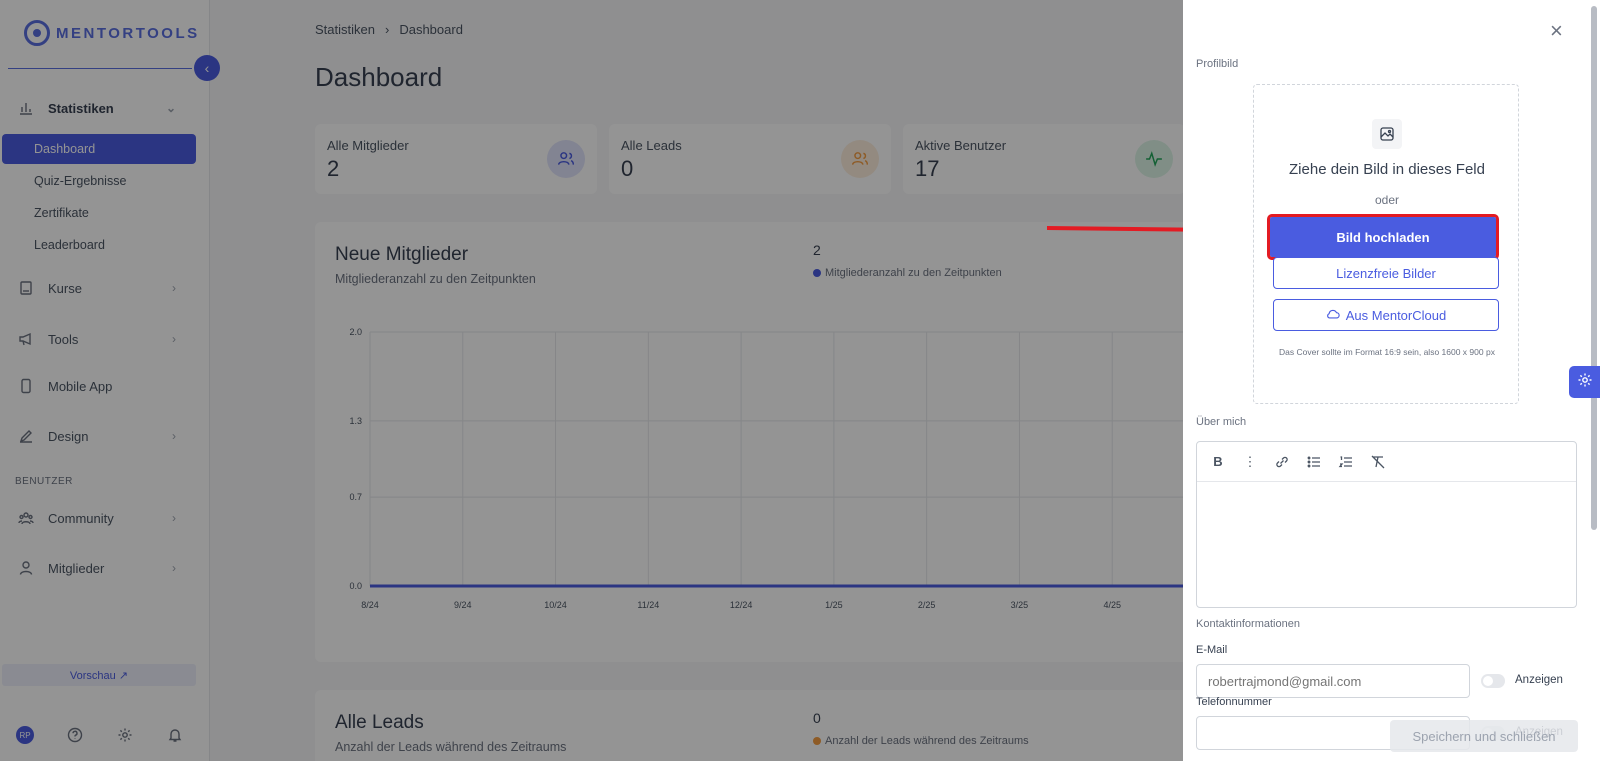 This screenshot has height=761, width=1600. Describe the element at coordinates (1221, 422) in the screenshot. I see `about-label: Über mich` at that location.